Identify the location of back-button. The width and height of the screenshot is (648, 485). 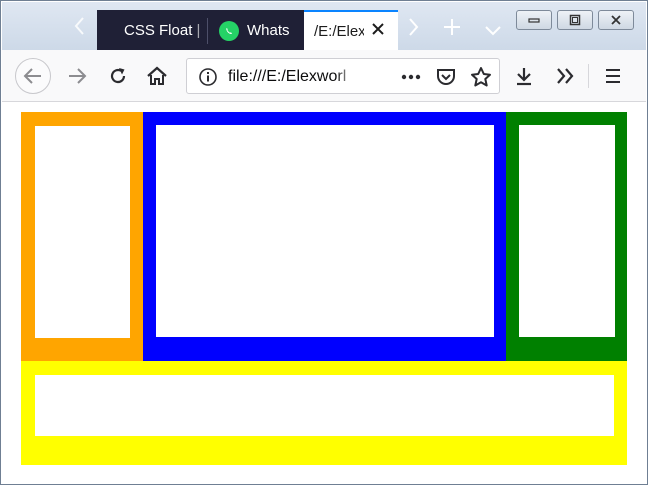
(33, 76).